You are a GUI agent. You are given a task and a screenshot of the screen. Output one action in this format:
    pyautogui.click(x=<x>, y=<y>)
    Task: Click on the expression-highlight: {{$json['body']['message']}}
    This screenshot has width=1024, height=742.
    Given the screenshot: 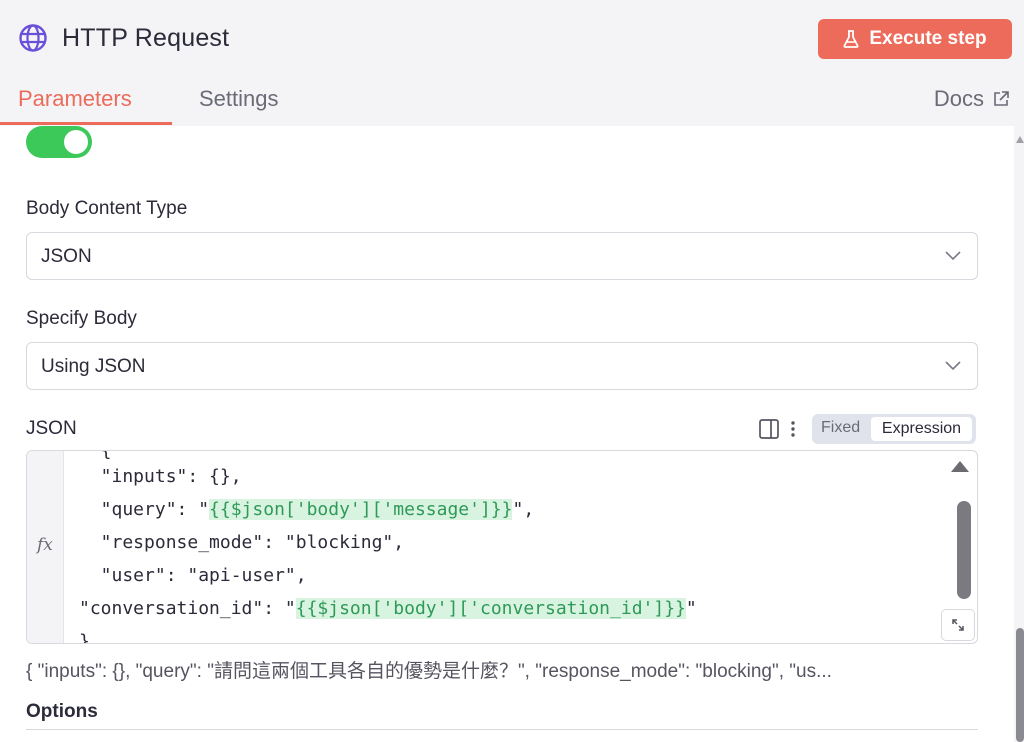 What is the action you would take?
    pyautogui.click(x=361, y=509)
    